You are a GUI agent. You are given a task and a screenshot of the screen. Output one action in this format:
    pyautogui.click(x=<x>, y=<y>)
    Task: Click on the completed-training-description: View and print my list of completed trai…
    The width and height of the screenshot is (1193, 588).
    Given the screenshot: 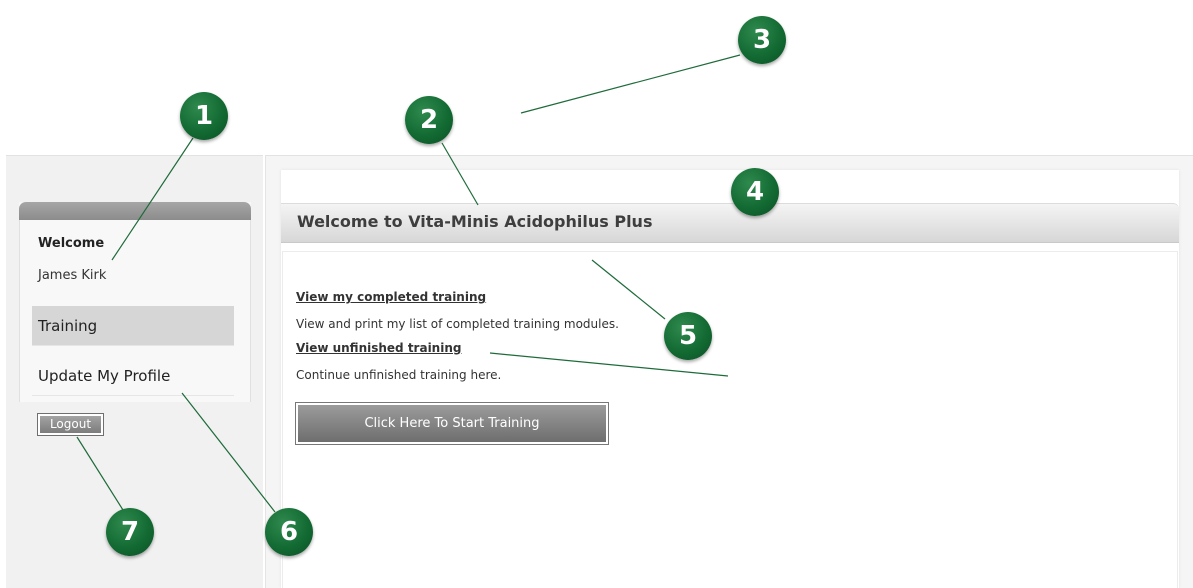 What is the action you would take?
    pyautogui.click(x=457, y=324)
    